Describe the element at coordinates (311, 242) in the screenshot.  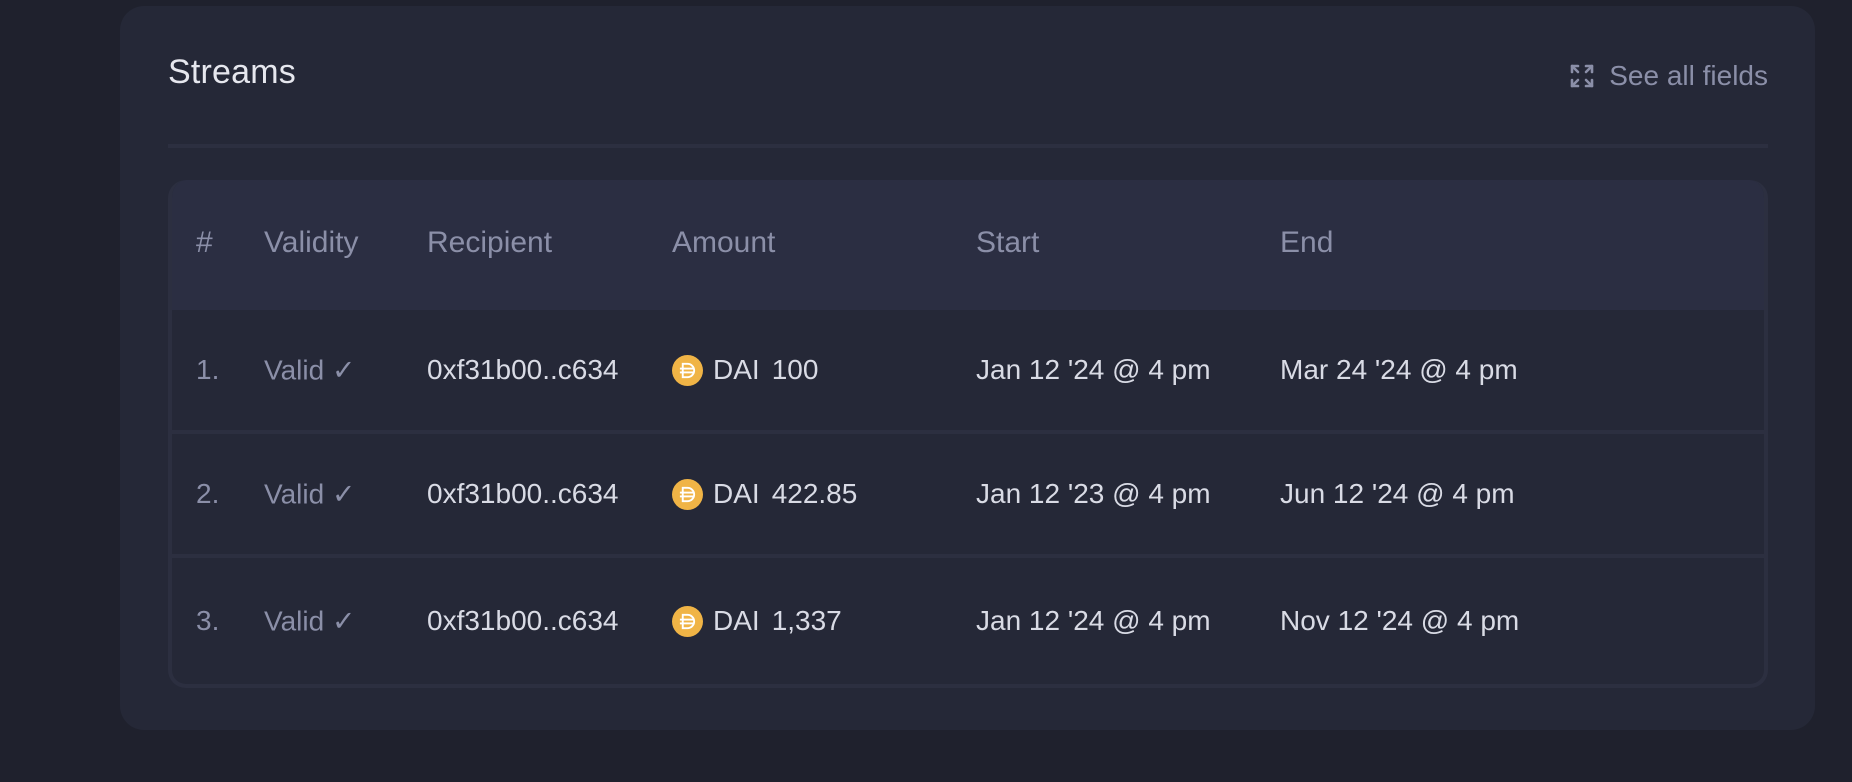
I see `header-validity: Validity` at that location.